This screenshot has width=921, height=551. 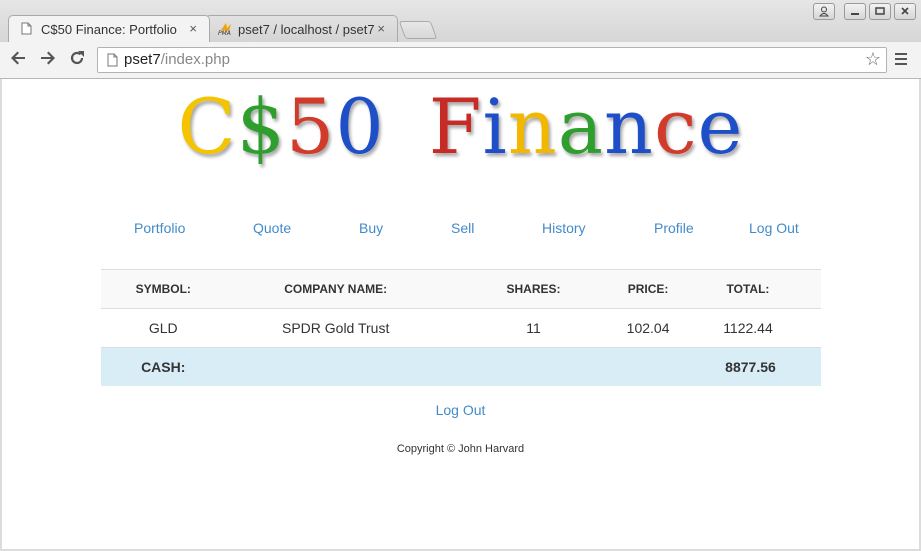 I want to click on logo-letter: 5, so click(x=310, y=126).